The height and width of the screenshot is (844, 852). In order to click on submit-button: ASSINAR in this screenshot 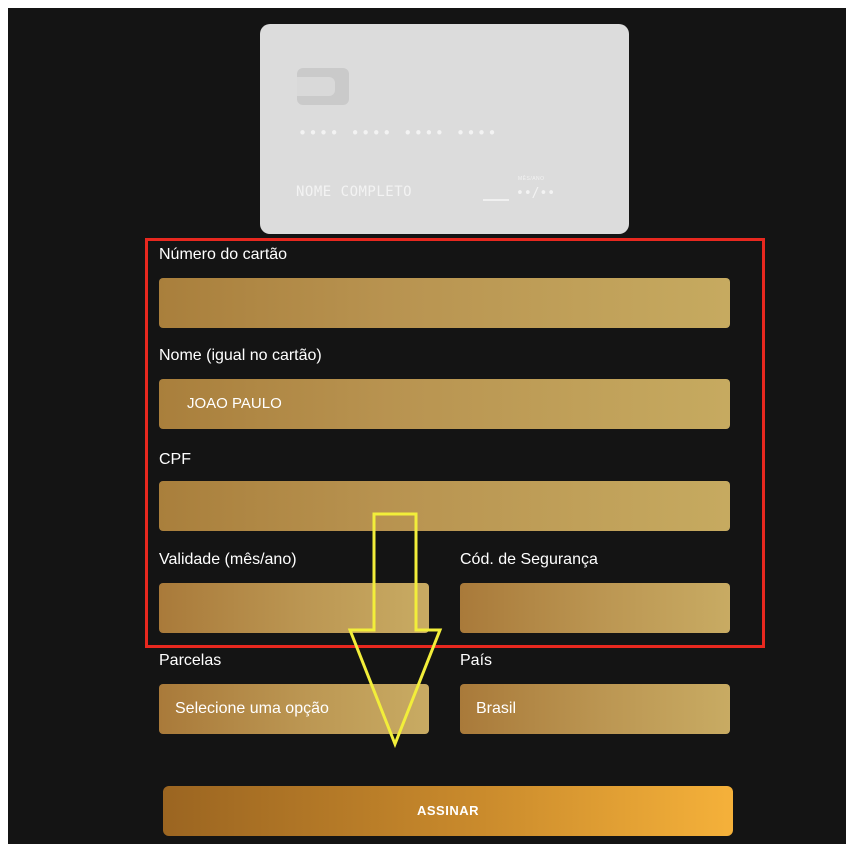, I will do `click(448, 811)`.